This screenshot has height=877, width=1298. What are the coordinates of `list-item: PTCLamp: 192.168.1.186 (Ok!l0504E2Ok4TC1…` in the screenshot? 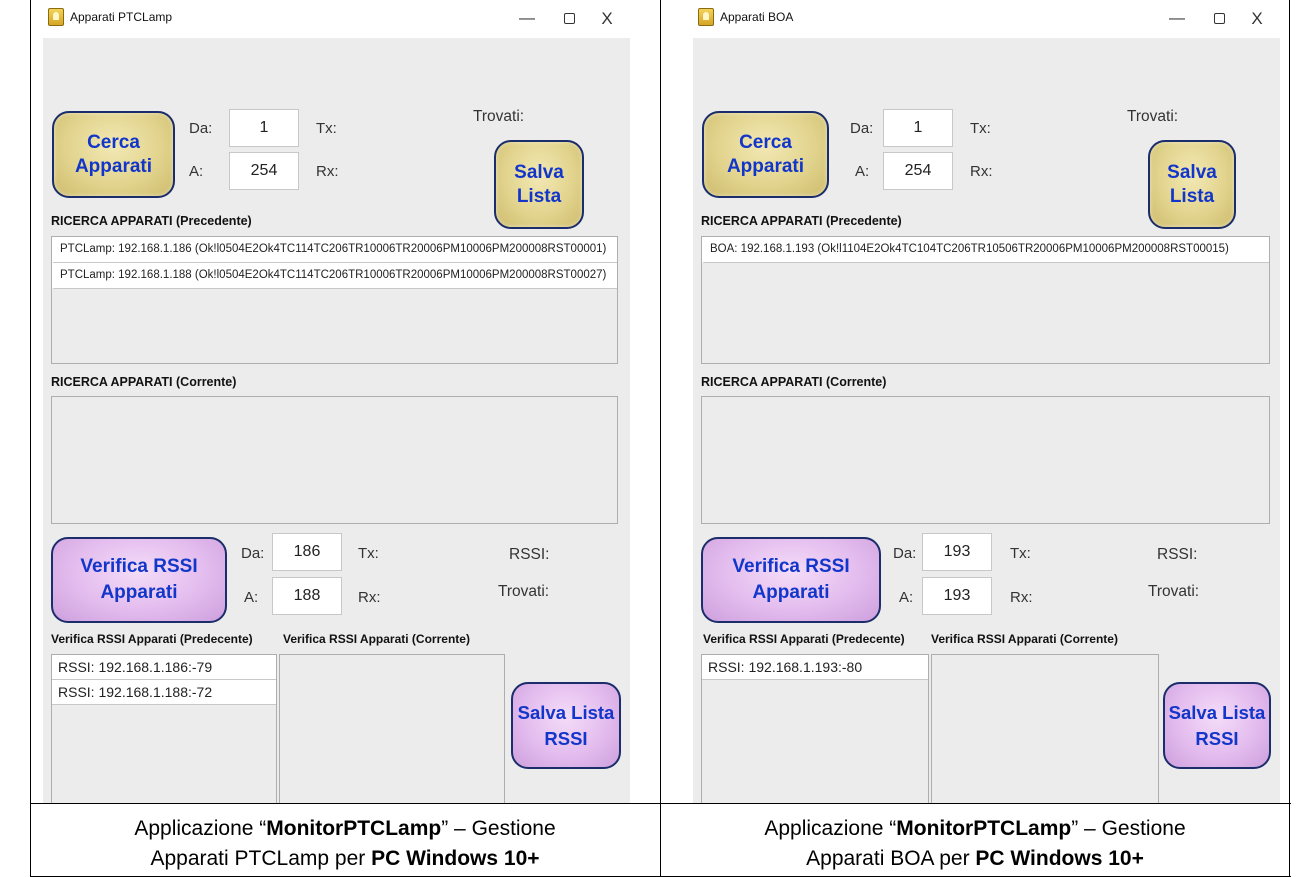 It's located at (334, 250).